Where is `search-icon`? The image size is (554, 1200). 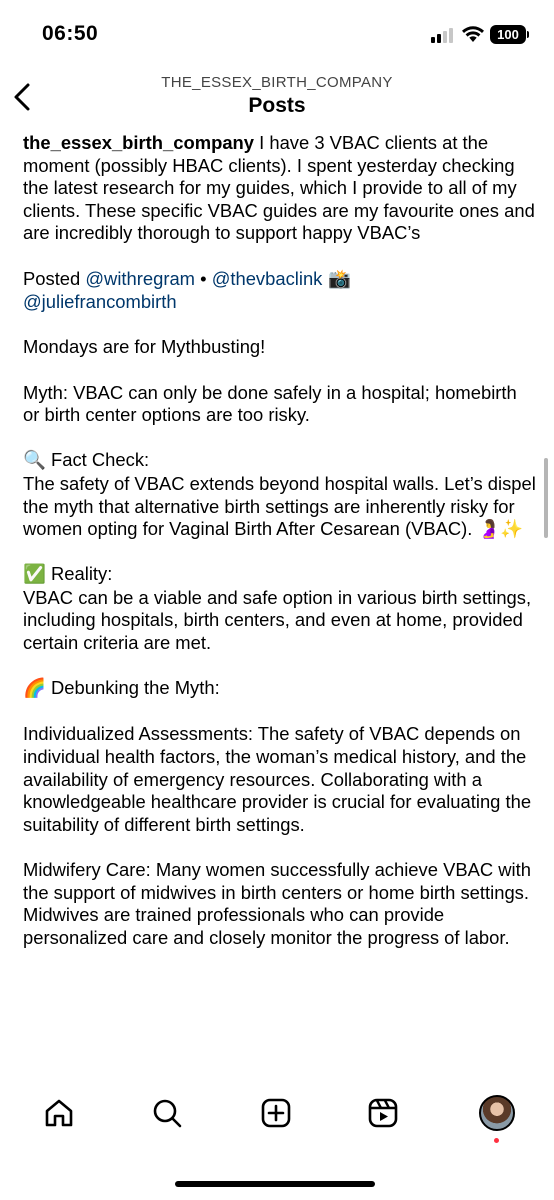 search-icon is located at coordinates (167, 1113).